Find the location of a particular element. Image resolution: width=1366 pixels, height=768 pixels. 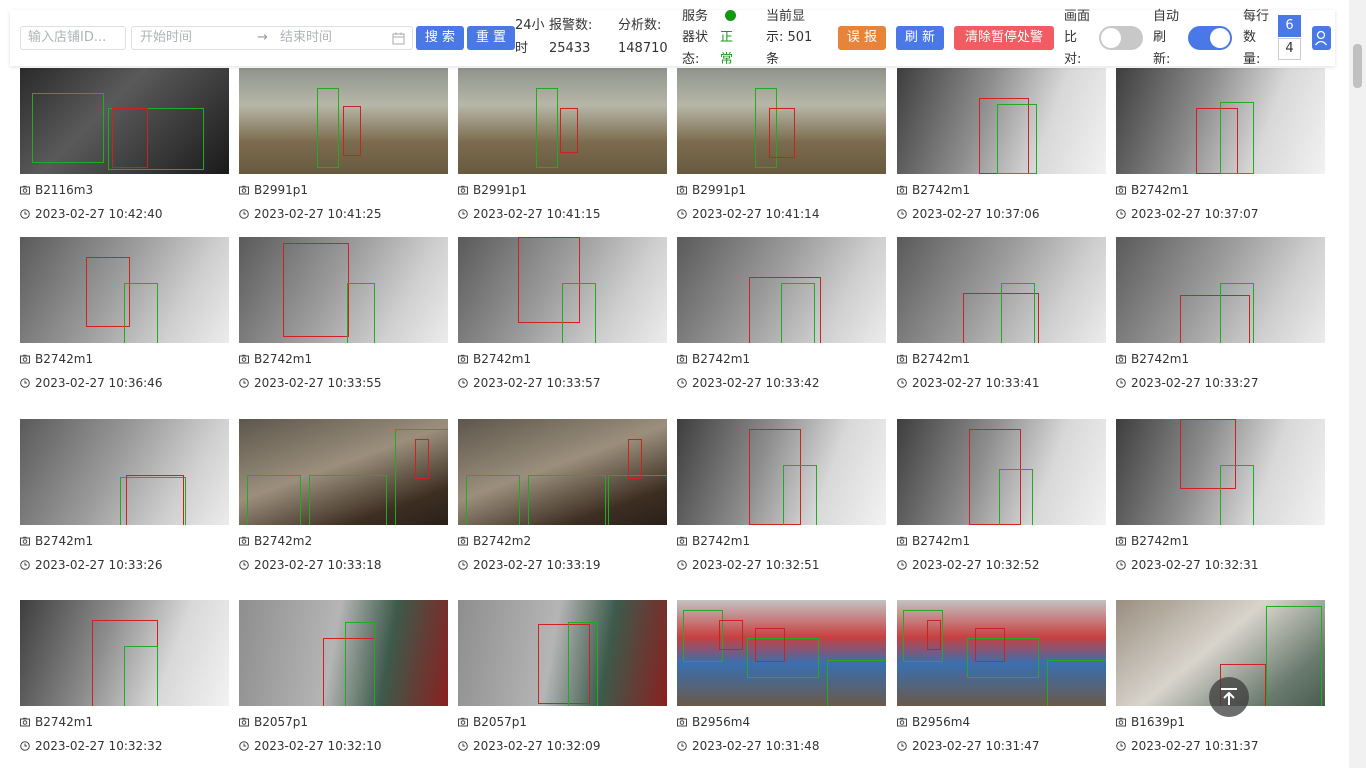

start-time-input: 开始时间 is located at coordinates (166, 38).